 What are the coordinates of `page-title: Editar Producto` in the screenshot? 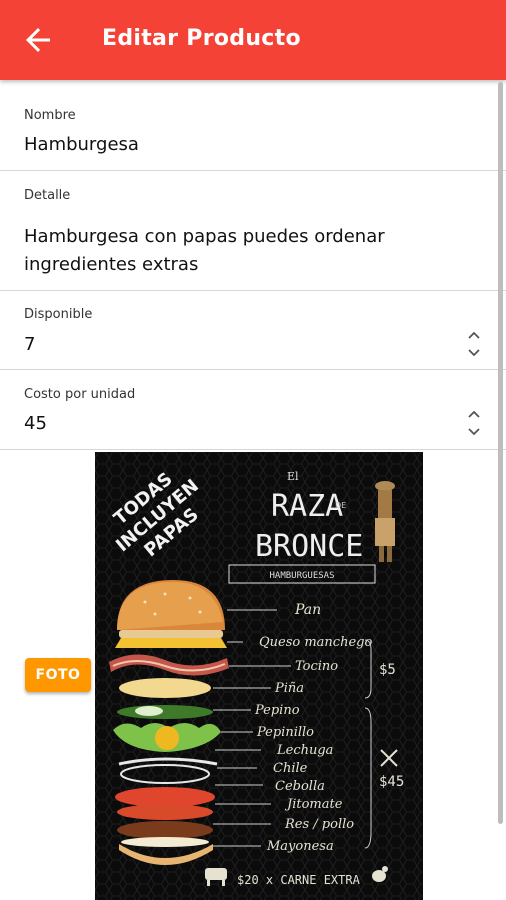 It's located at (201, 38).